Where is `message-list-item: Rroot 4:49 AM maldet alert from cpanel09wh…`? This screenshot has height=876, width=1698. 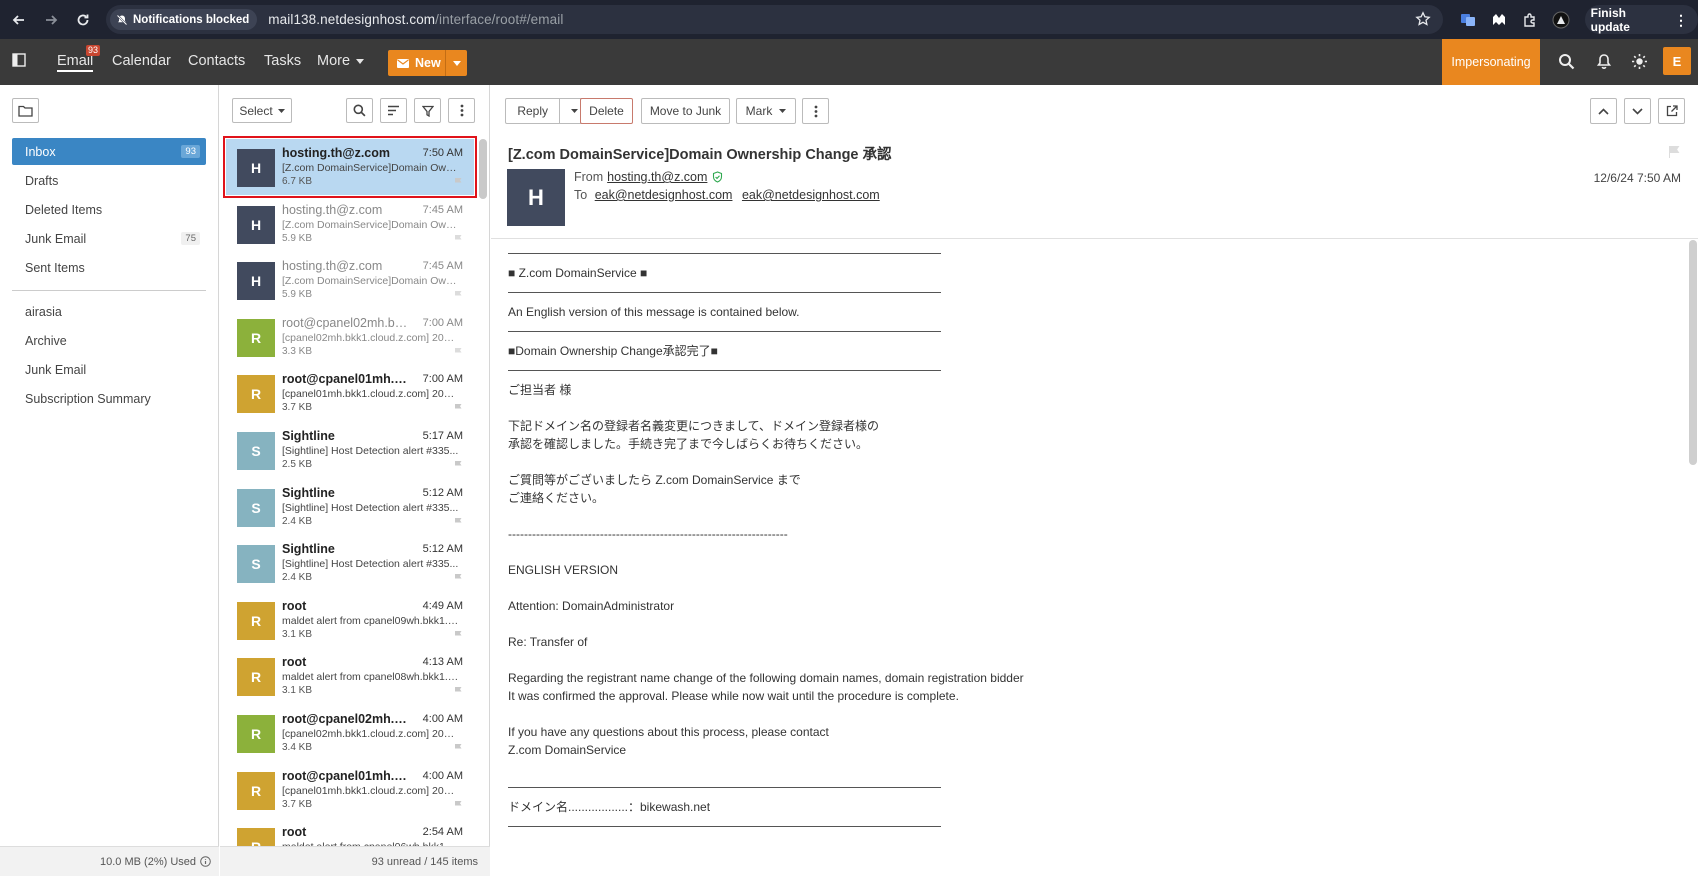 message-list-item: Rroot 4:49 AM maldet alert from cpanel09wh… is located at coordinates (350, 620).